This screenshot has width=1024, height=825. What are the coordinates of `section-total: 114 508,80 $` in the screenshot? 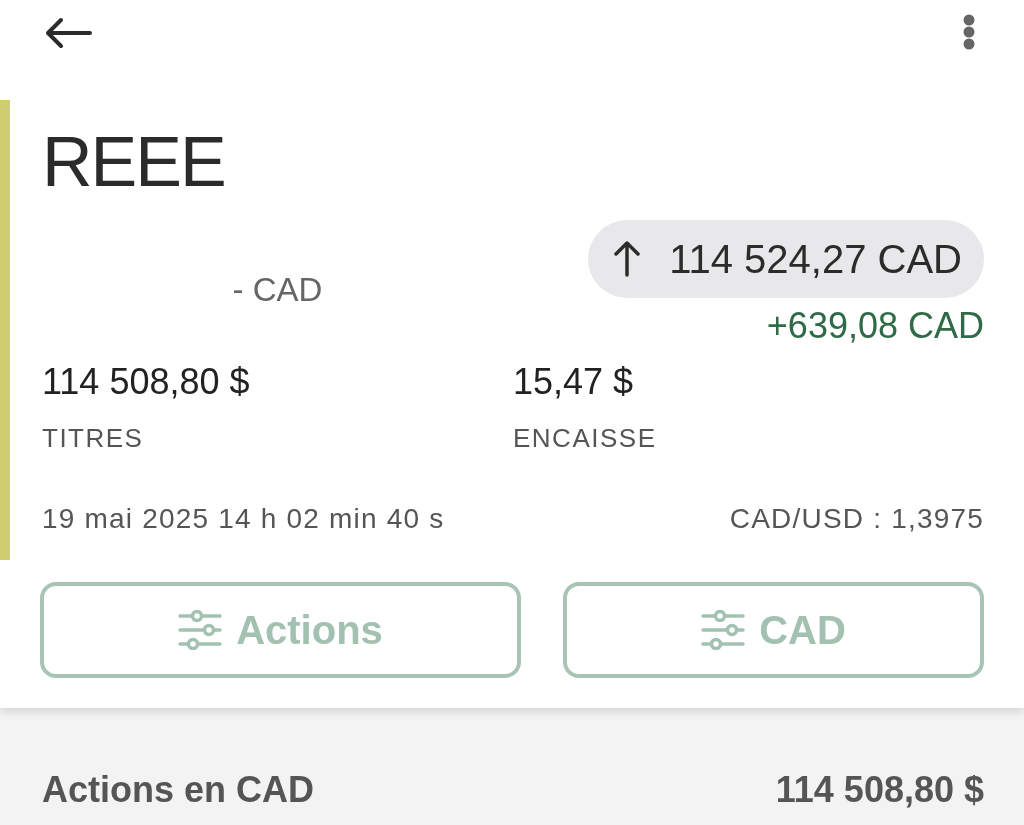 It's located at (879, 790).